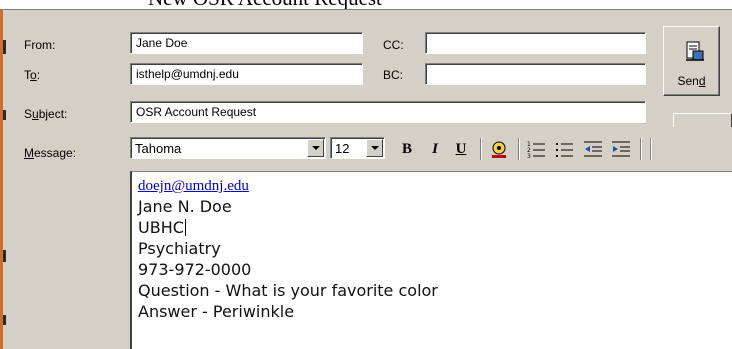 The height and width of the screenshot is (349, 732). What do you see at coordinates (593, 149) in the screenshot?
I see `decrease-indent-icon` at bounding box center [593, 149].